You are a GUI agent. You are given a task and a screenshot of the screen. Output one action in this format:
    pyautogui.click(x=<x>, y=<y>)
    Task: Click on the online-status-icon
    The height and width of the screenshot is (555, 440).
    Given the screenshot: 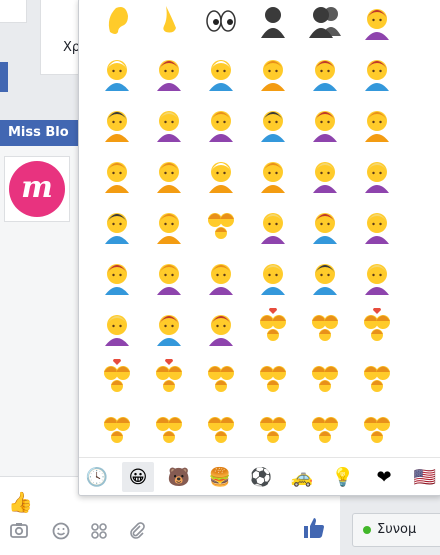 What is the action you would take?
    pyautogui.click(x=367, y=529)
    